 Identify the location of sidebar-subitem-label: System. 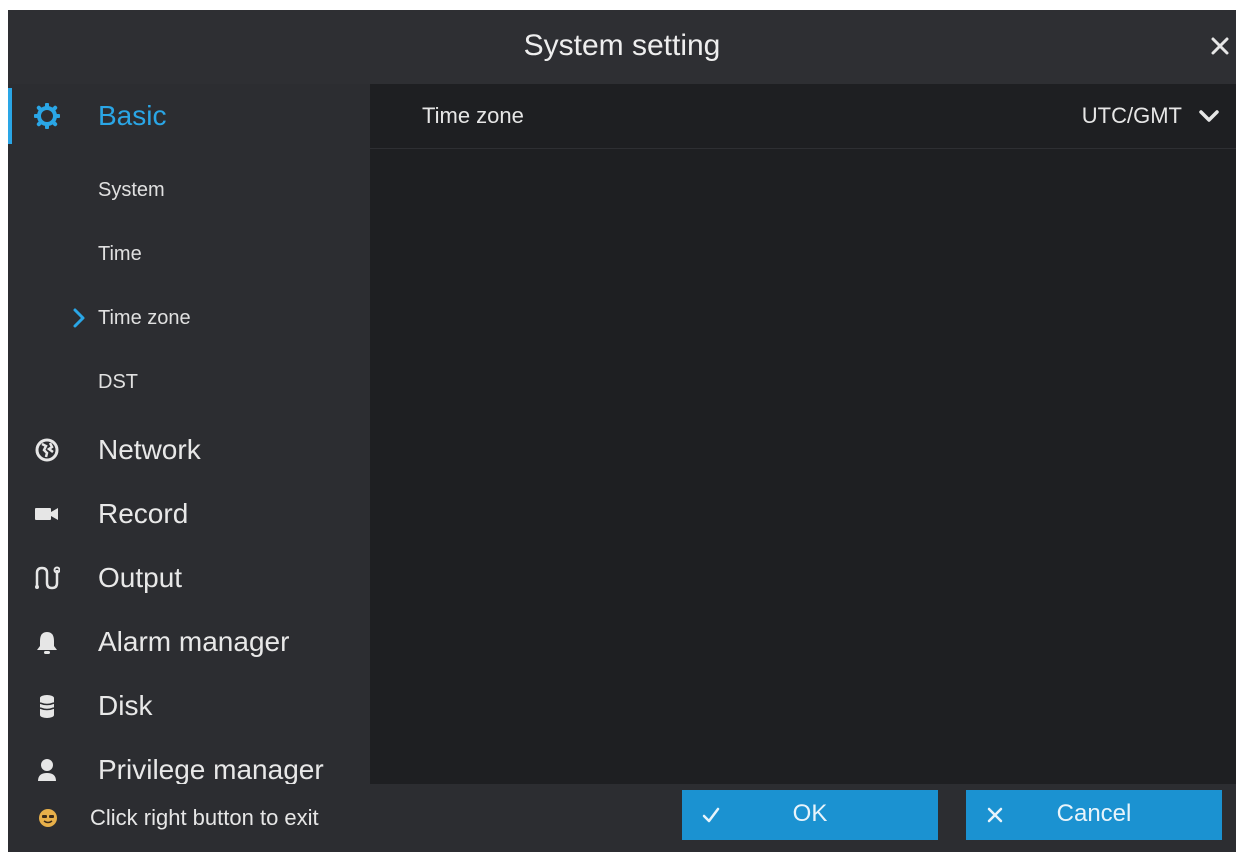
(131, 190).